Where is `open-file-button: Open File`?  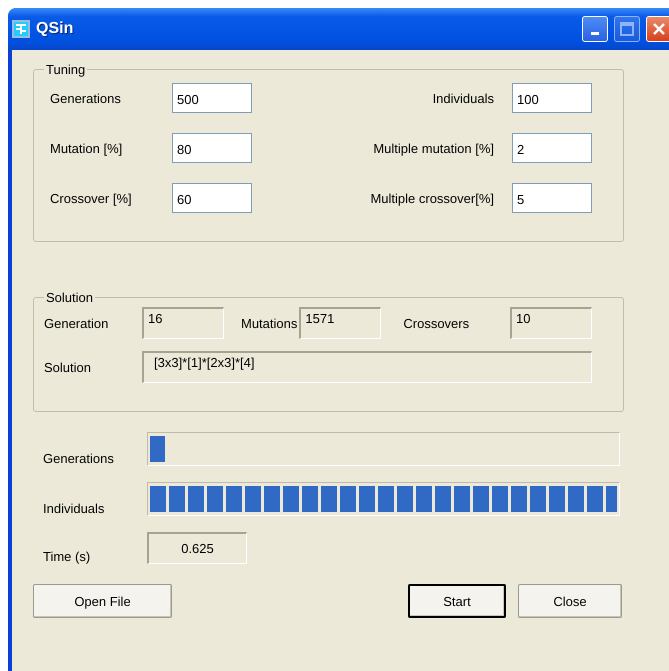 open-file-button: Open File is located at coordinates (102, 601).